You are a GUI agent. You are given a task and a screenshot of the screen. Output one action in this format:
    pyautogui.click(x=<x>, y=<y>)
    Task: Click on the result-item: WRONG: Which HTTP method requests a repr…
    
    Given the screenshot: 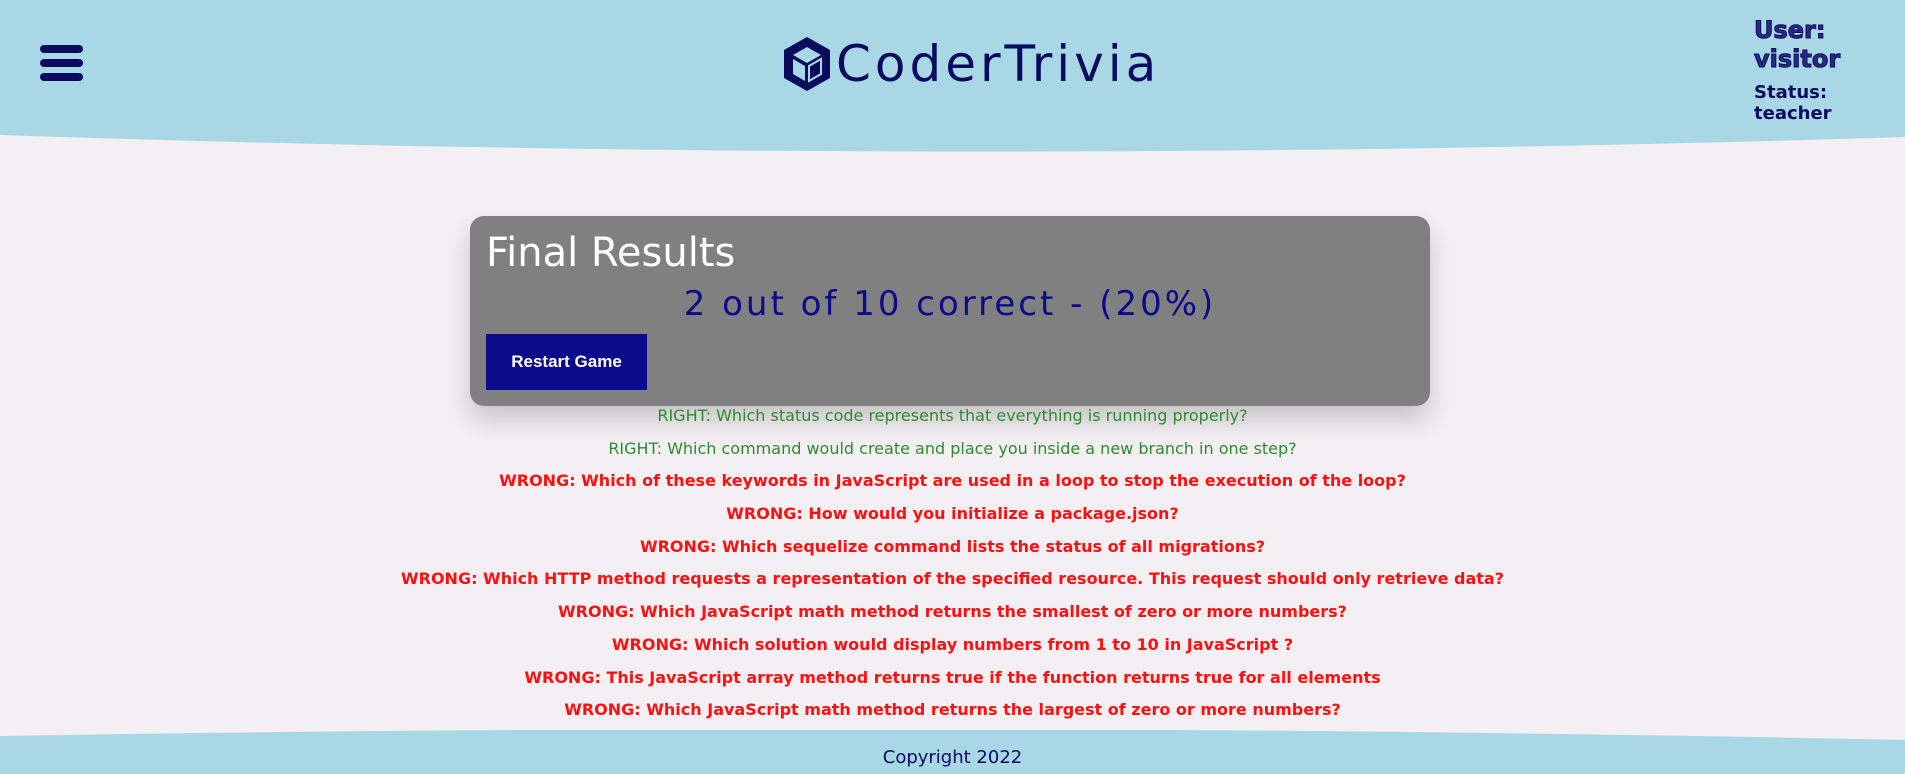 What is the action you would take?
    pyautogui.click(x=952, y=579)
    